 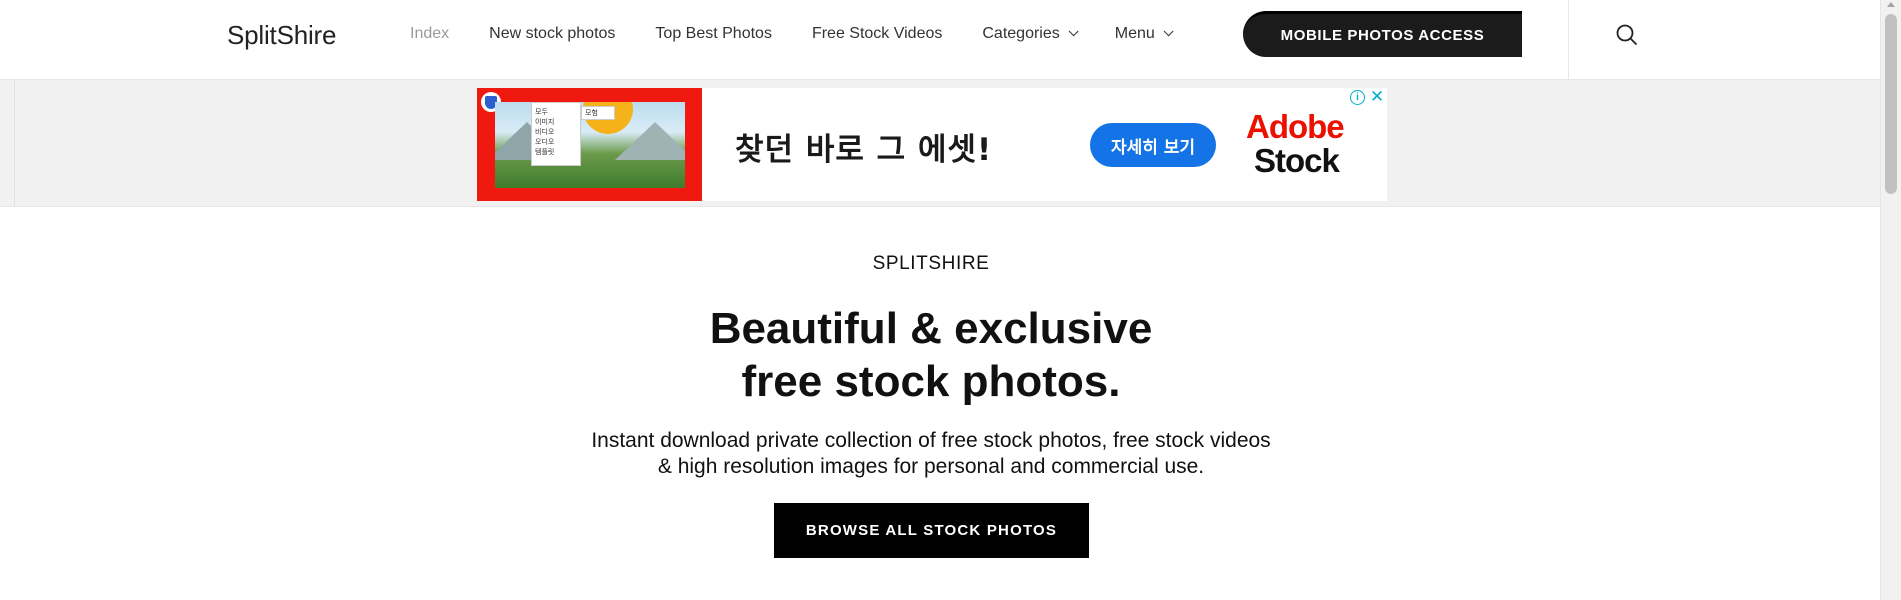 I want to click on ad-panel-item: 오디오, so click(x=545, y=142).